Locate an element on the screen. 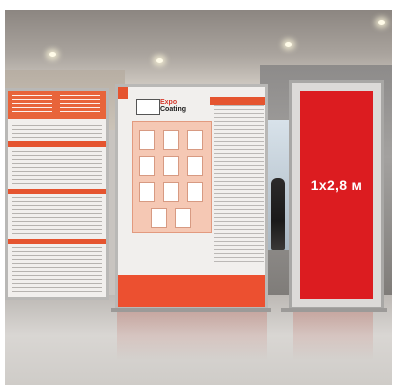 The height and width of the screenshot is (385, 393). panel-header is located at coordinates (57, 105).